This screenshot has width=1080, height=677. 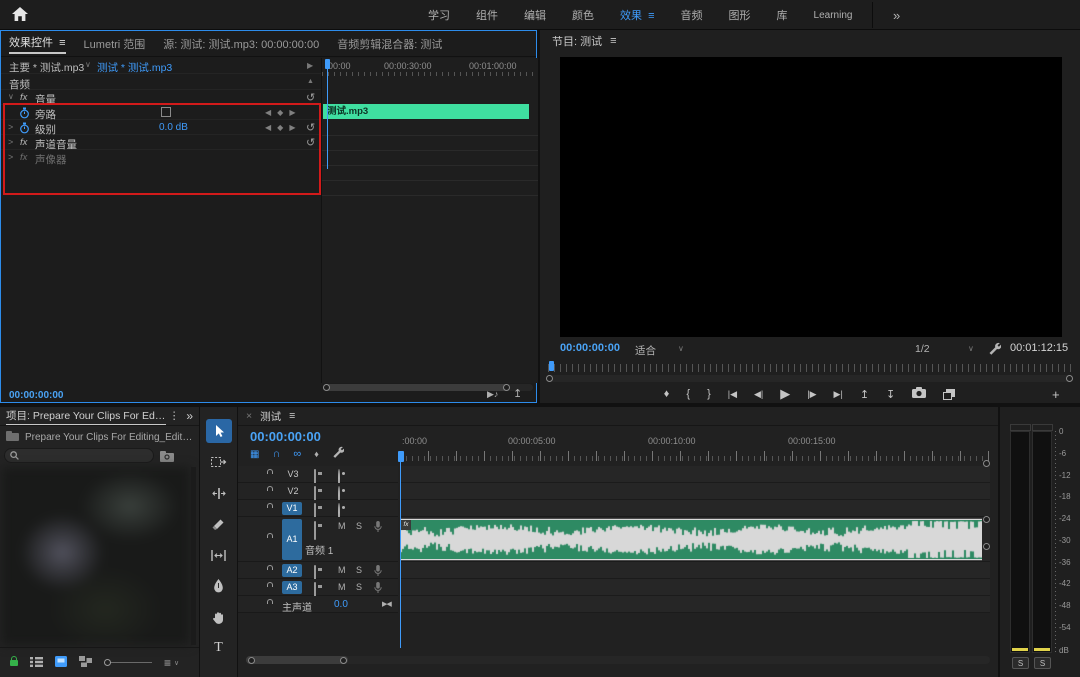 I want to click on track-header-a3: A3 M S, so click(x=318, y=590).